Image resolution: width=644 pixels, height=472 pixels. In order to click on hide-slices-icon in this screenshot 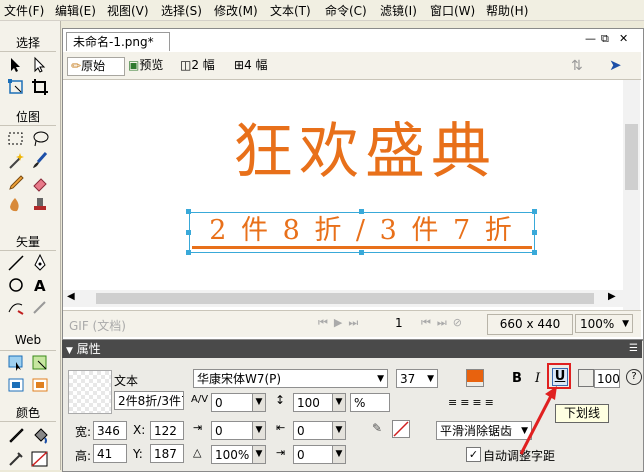, I will do `click(16, 385)`.